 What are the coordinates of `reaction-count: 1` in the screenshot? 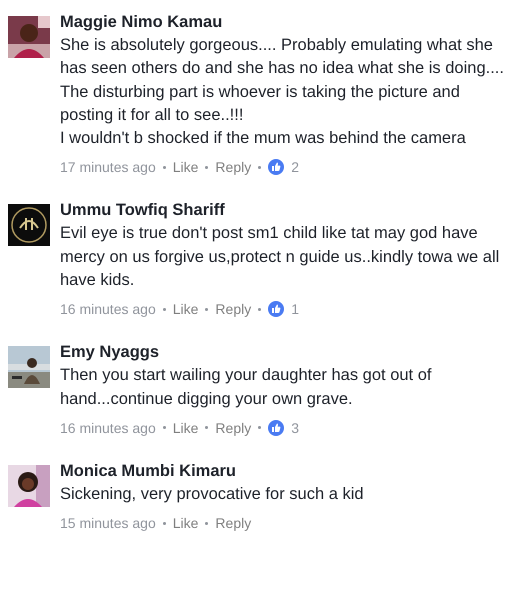 It's located at (295, 309).